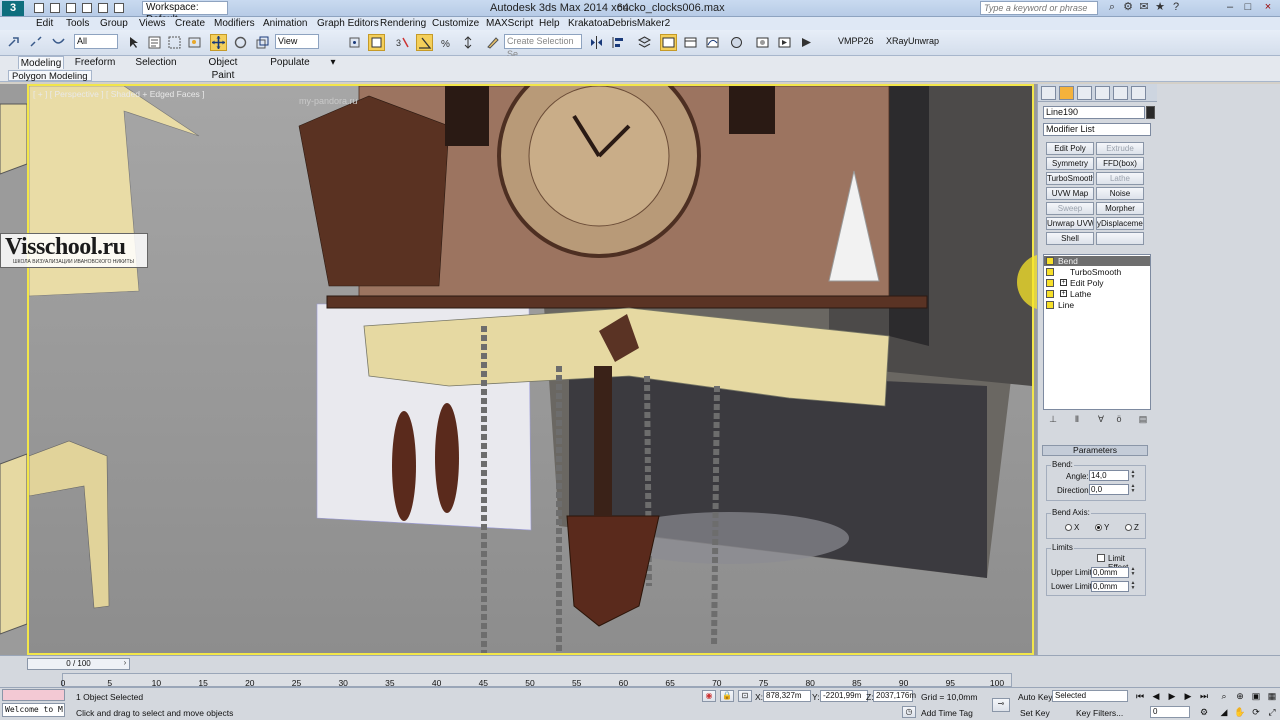 Image resolution: width=1280 pixels, height=720 pixels. What do you see at coordinates (1070, 223) in the screenshot?
I see `mod-button-unwrap-uvw: Unwrap UVW` at bounding box center [1070, 223].